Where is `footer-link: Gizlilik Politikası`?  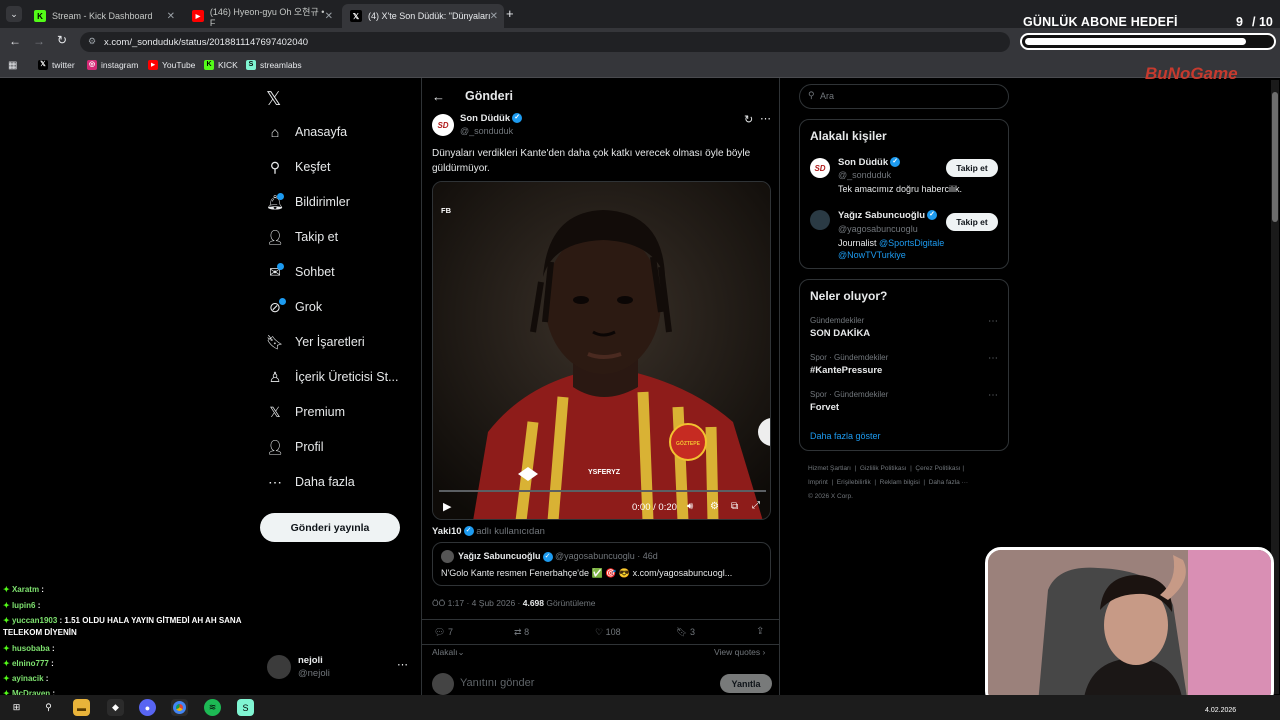
footer-link: Gizlilik Politikası is located at coordinates (883, 468).